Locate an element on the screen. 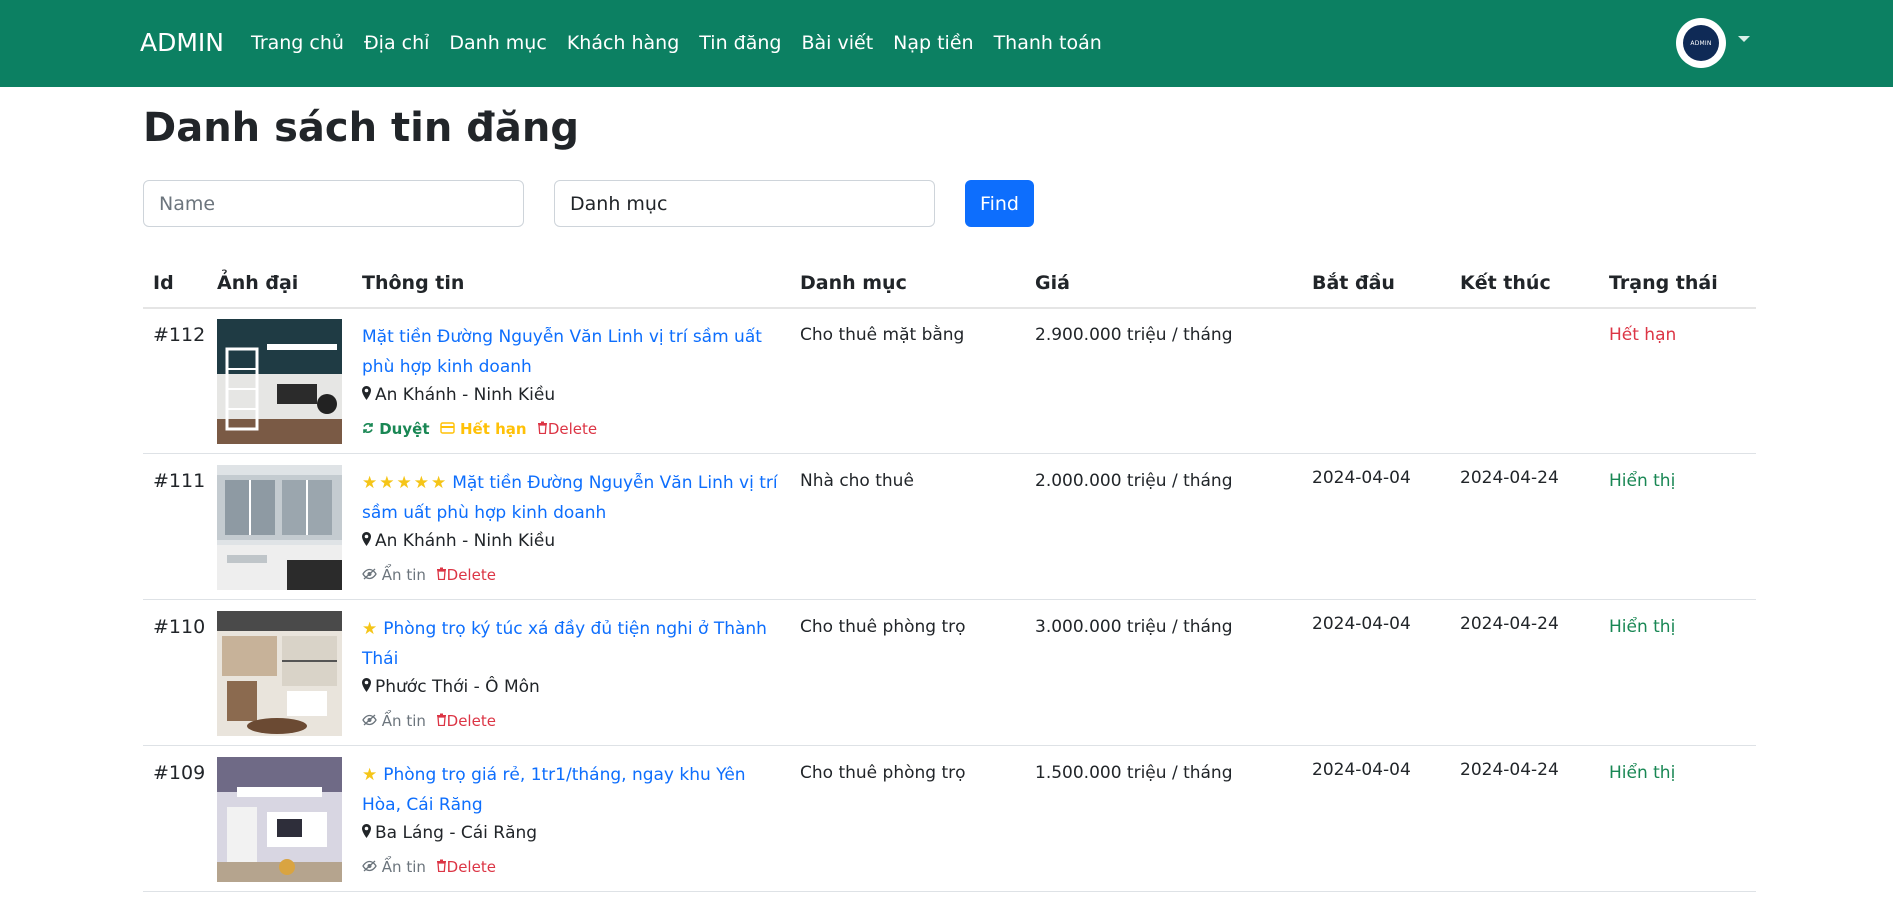  row-id: #112 is located at coordinates (179, 335).